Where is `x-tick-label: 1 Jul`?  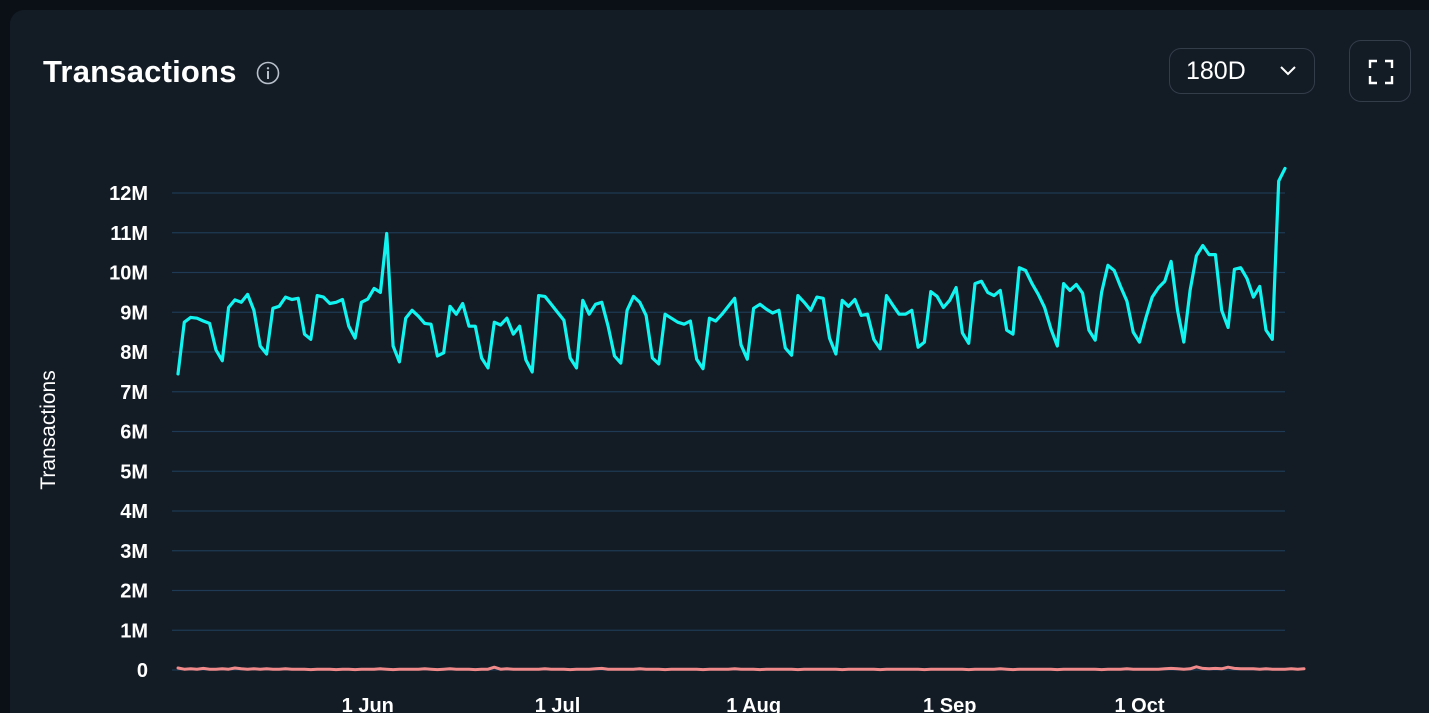 x-tick-label: 1 Jul is located at coordinates (558, 704).